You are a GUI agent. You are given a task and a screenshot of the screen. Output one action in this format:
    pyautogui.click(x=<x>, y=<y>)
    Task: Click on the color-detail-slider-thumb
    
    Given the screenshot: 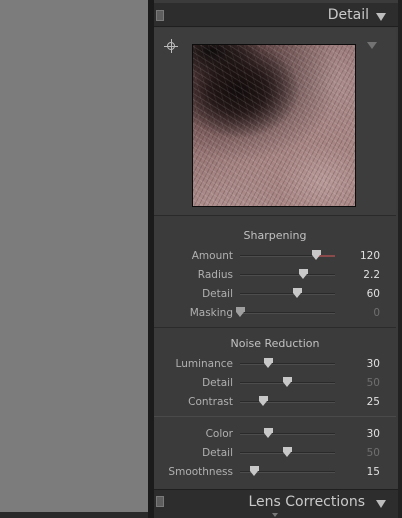 What is the action you would take?
    pyautogui.click(x=287, y=452)
    